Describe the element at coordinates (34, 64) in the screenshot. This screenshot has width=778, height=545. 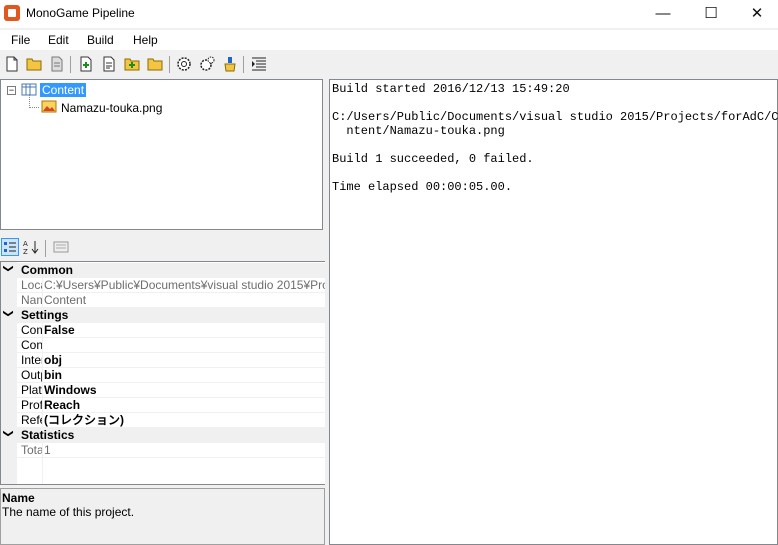
I see `open-icon` at that location.